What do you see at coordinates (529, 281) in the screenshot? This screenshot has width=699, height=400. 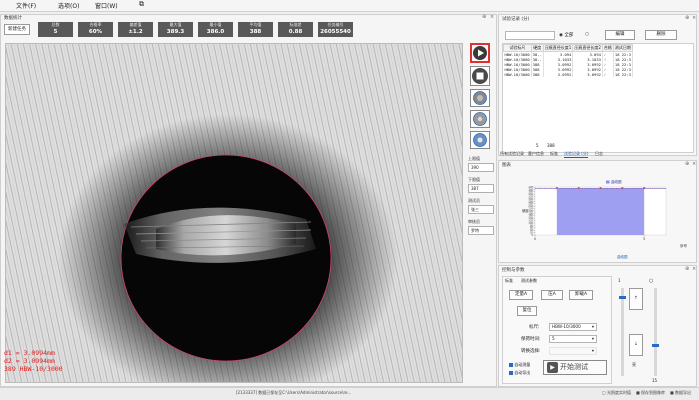 I see `tab-measure-params: 测试参数` at bounding box center [529, 281].